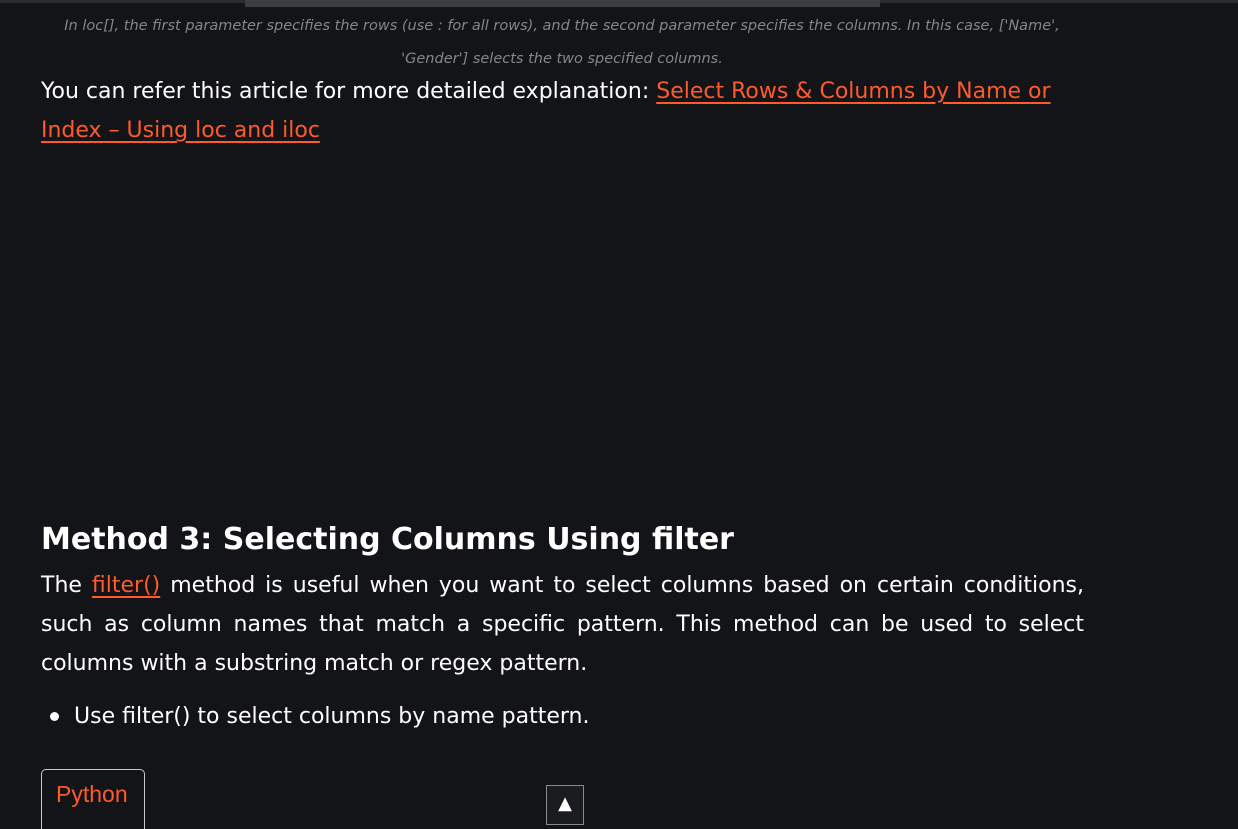 Image resolution: width=1238 pixels, height=829 pixels. I want to click on intro-text-before: The, so click(66, 585).